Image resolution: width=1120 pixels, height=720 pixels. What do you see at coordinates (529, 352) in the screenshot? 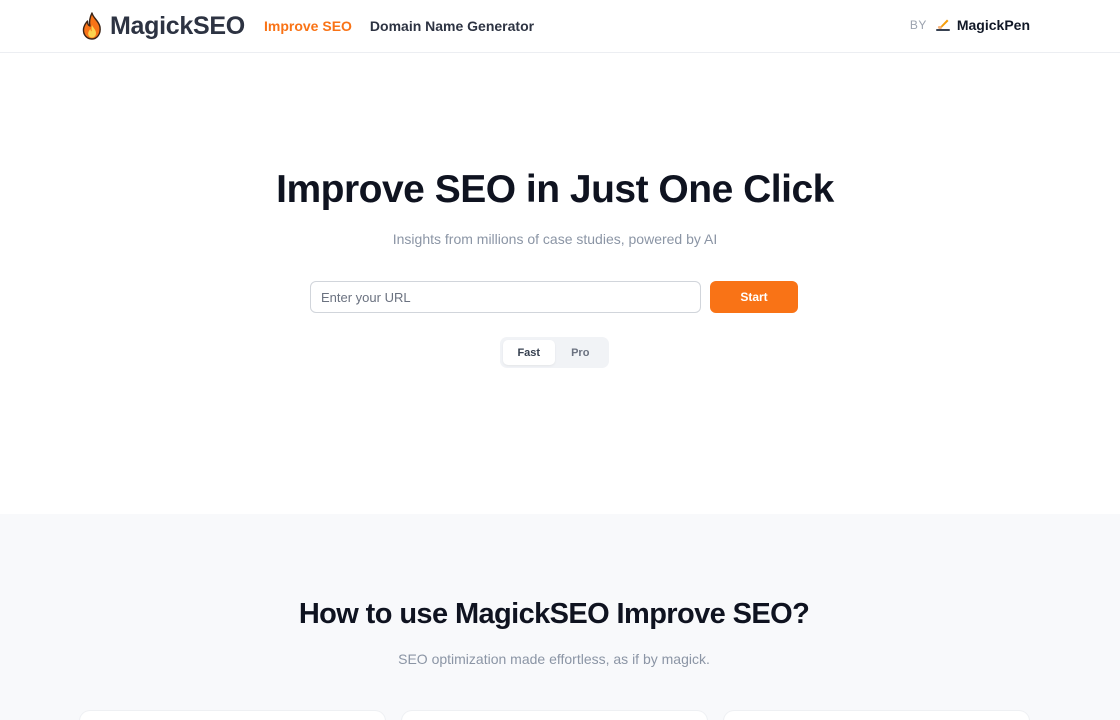
I see `mode-fast-option: Fast` at bounding box center [529, 352].